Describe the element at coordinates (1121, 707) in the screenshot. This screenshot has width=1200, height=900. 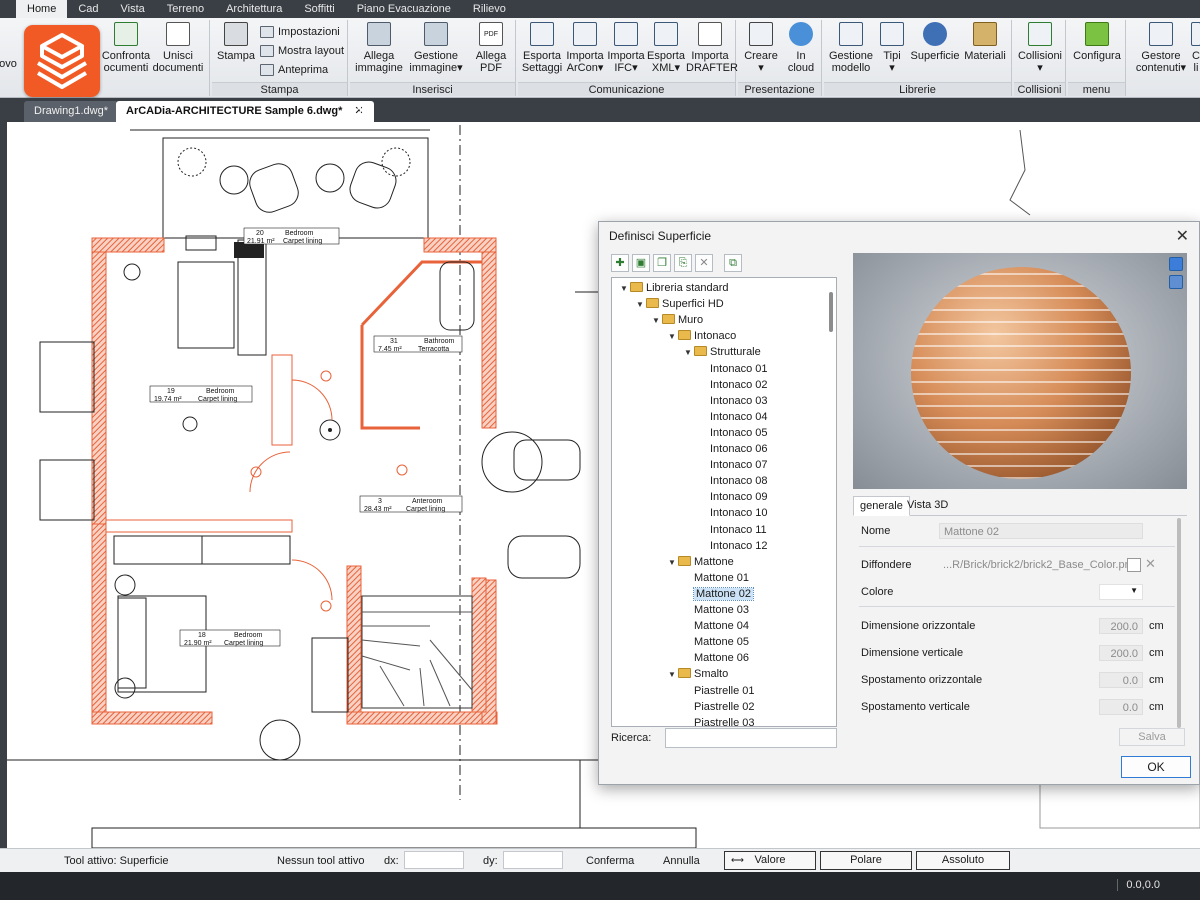
I see `spost-vert-field: 0.0` at that location.